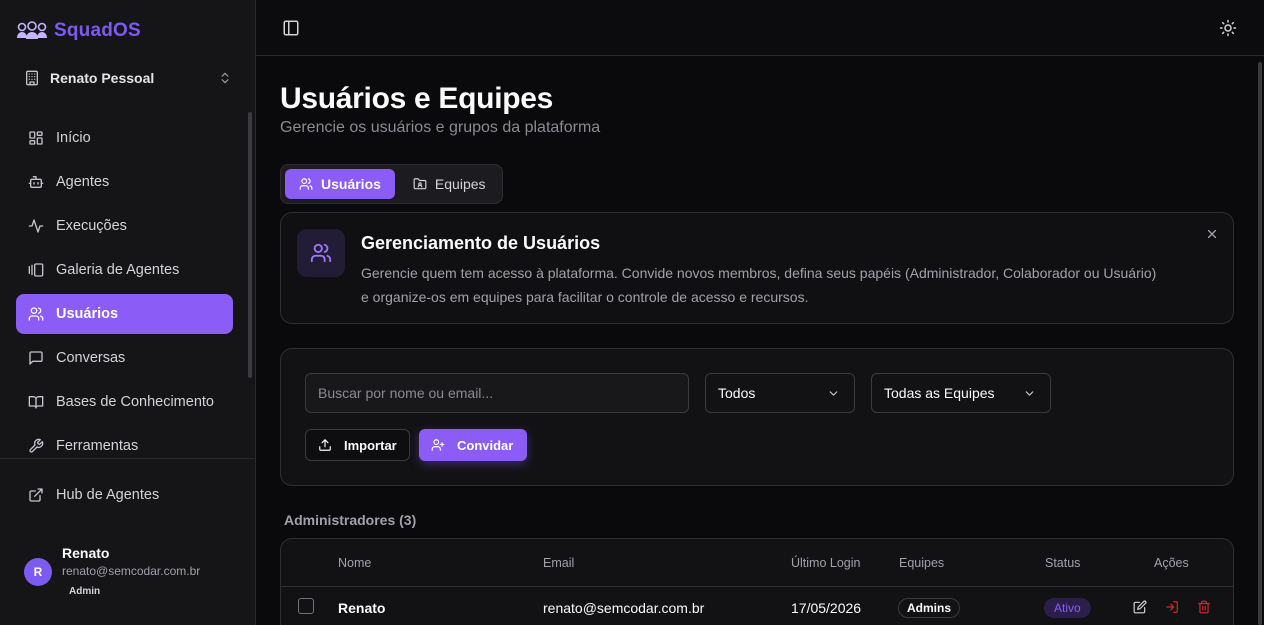  Describe the element at coordinates (124, 314) in the screenshot. I see `sidebar-item-usuarios: Usuários` at that location.